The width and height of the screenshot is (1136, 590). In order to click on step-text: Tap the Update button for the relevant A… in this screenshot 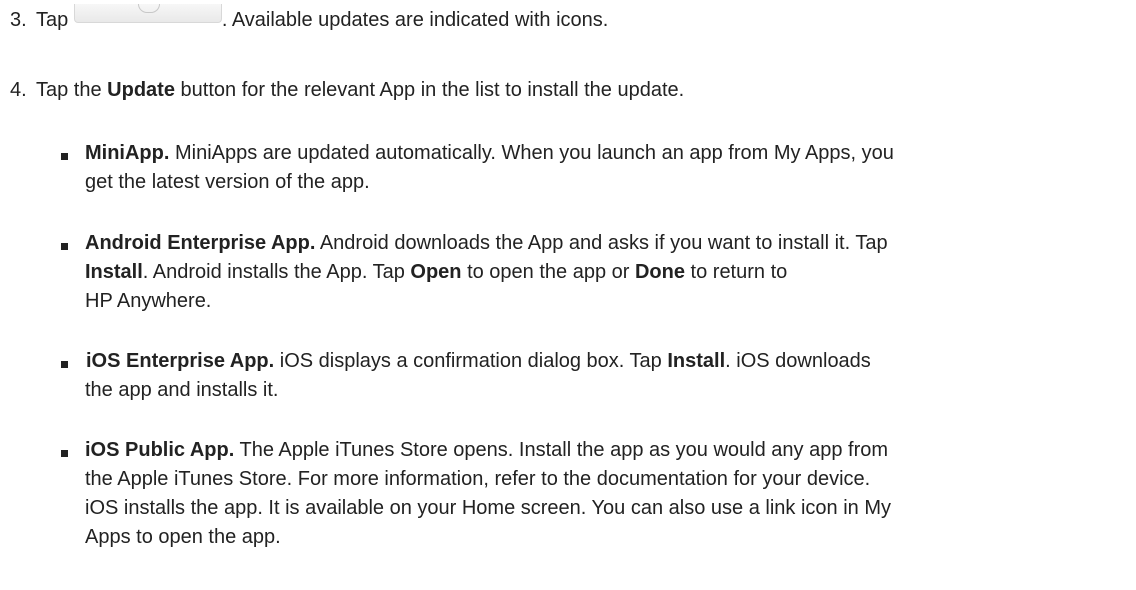, I will do `click(360, 90)`.